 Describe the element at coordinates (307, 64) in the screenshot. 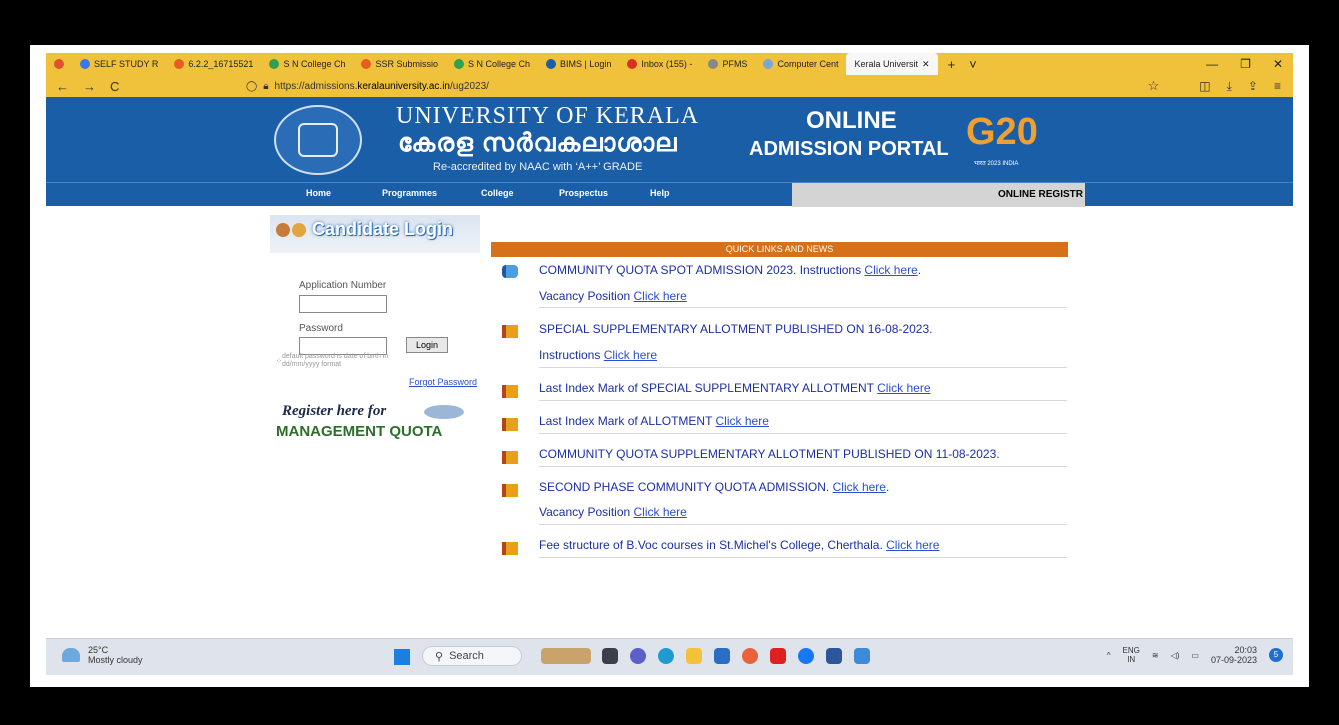

I see `tab-sn-college-1: S N College Ch` at that location.